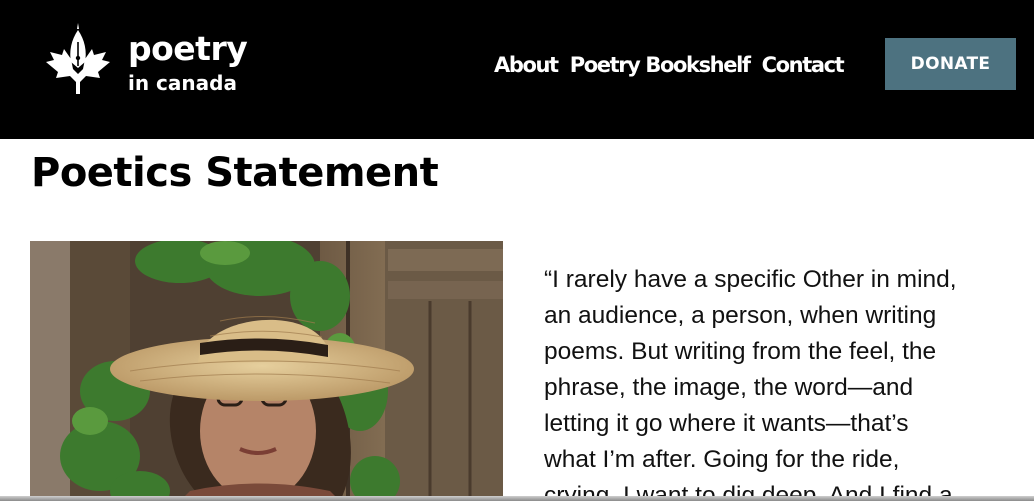  What do you see at coordinates (740, 315) in the screenshot?
I see `quote-line: an audience, a person, when writing` at bounding box center [740, 315].